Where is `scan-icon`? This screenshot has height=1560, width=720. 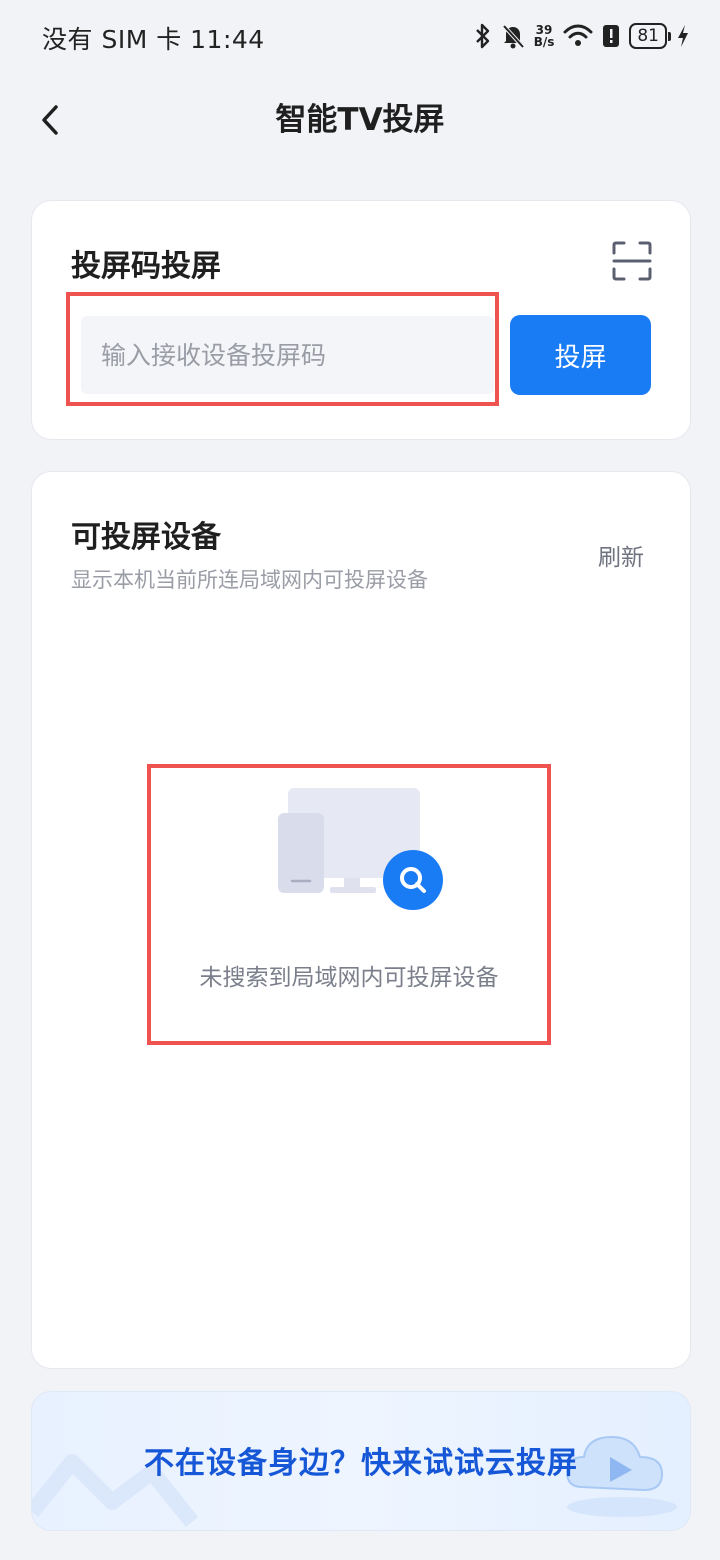 scan-icon is located at coordinates (632, 261).